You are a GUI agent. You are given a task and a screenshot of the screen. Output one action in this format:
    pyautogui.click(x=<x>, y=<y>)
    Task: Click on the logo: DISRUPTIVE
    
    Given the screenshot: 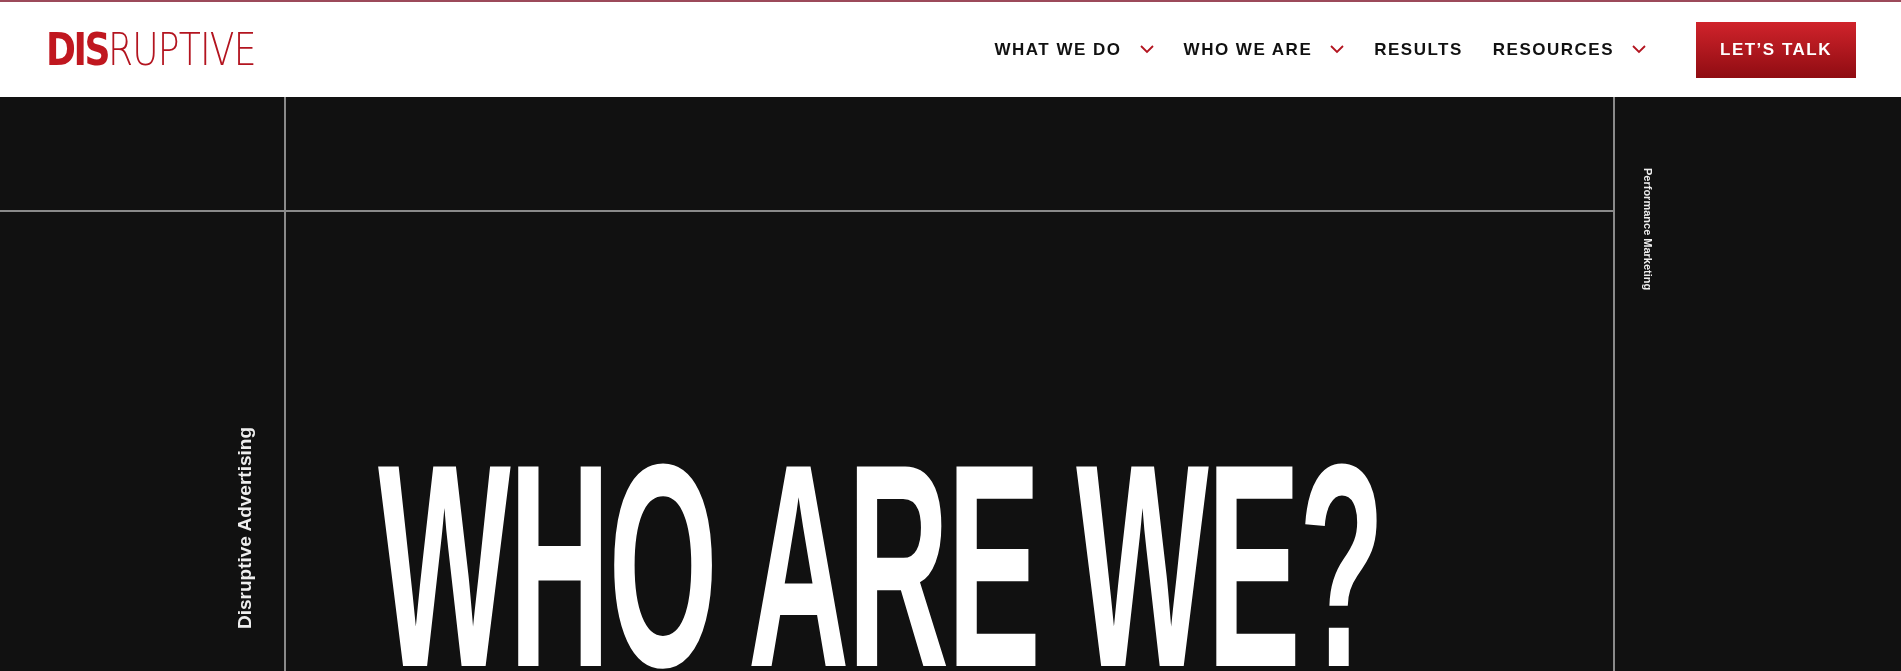 What is the action you would take?
    pyautogui.click(x=151, y=49)
    